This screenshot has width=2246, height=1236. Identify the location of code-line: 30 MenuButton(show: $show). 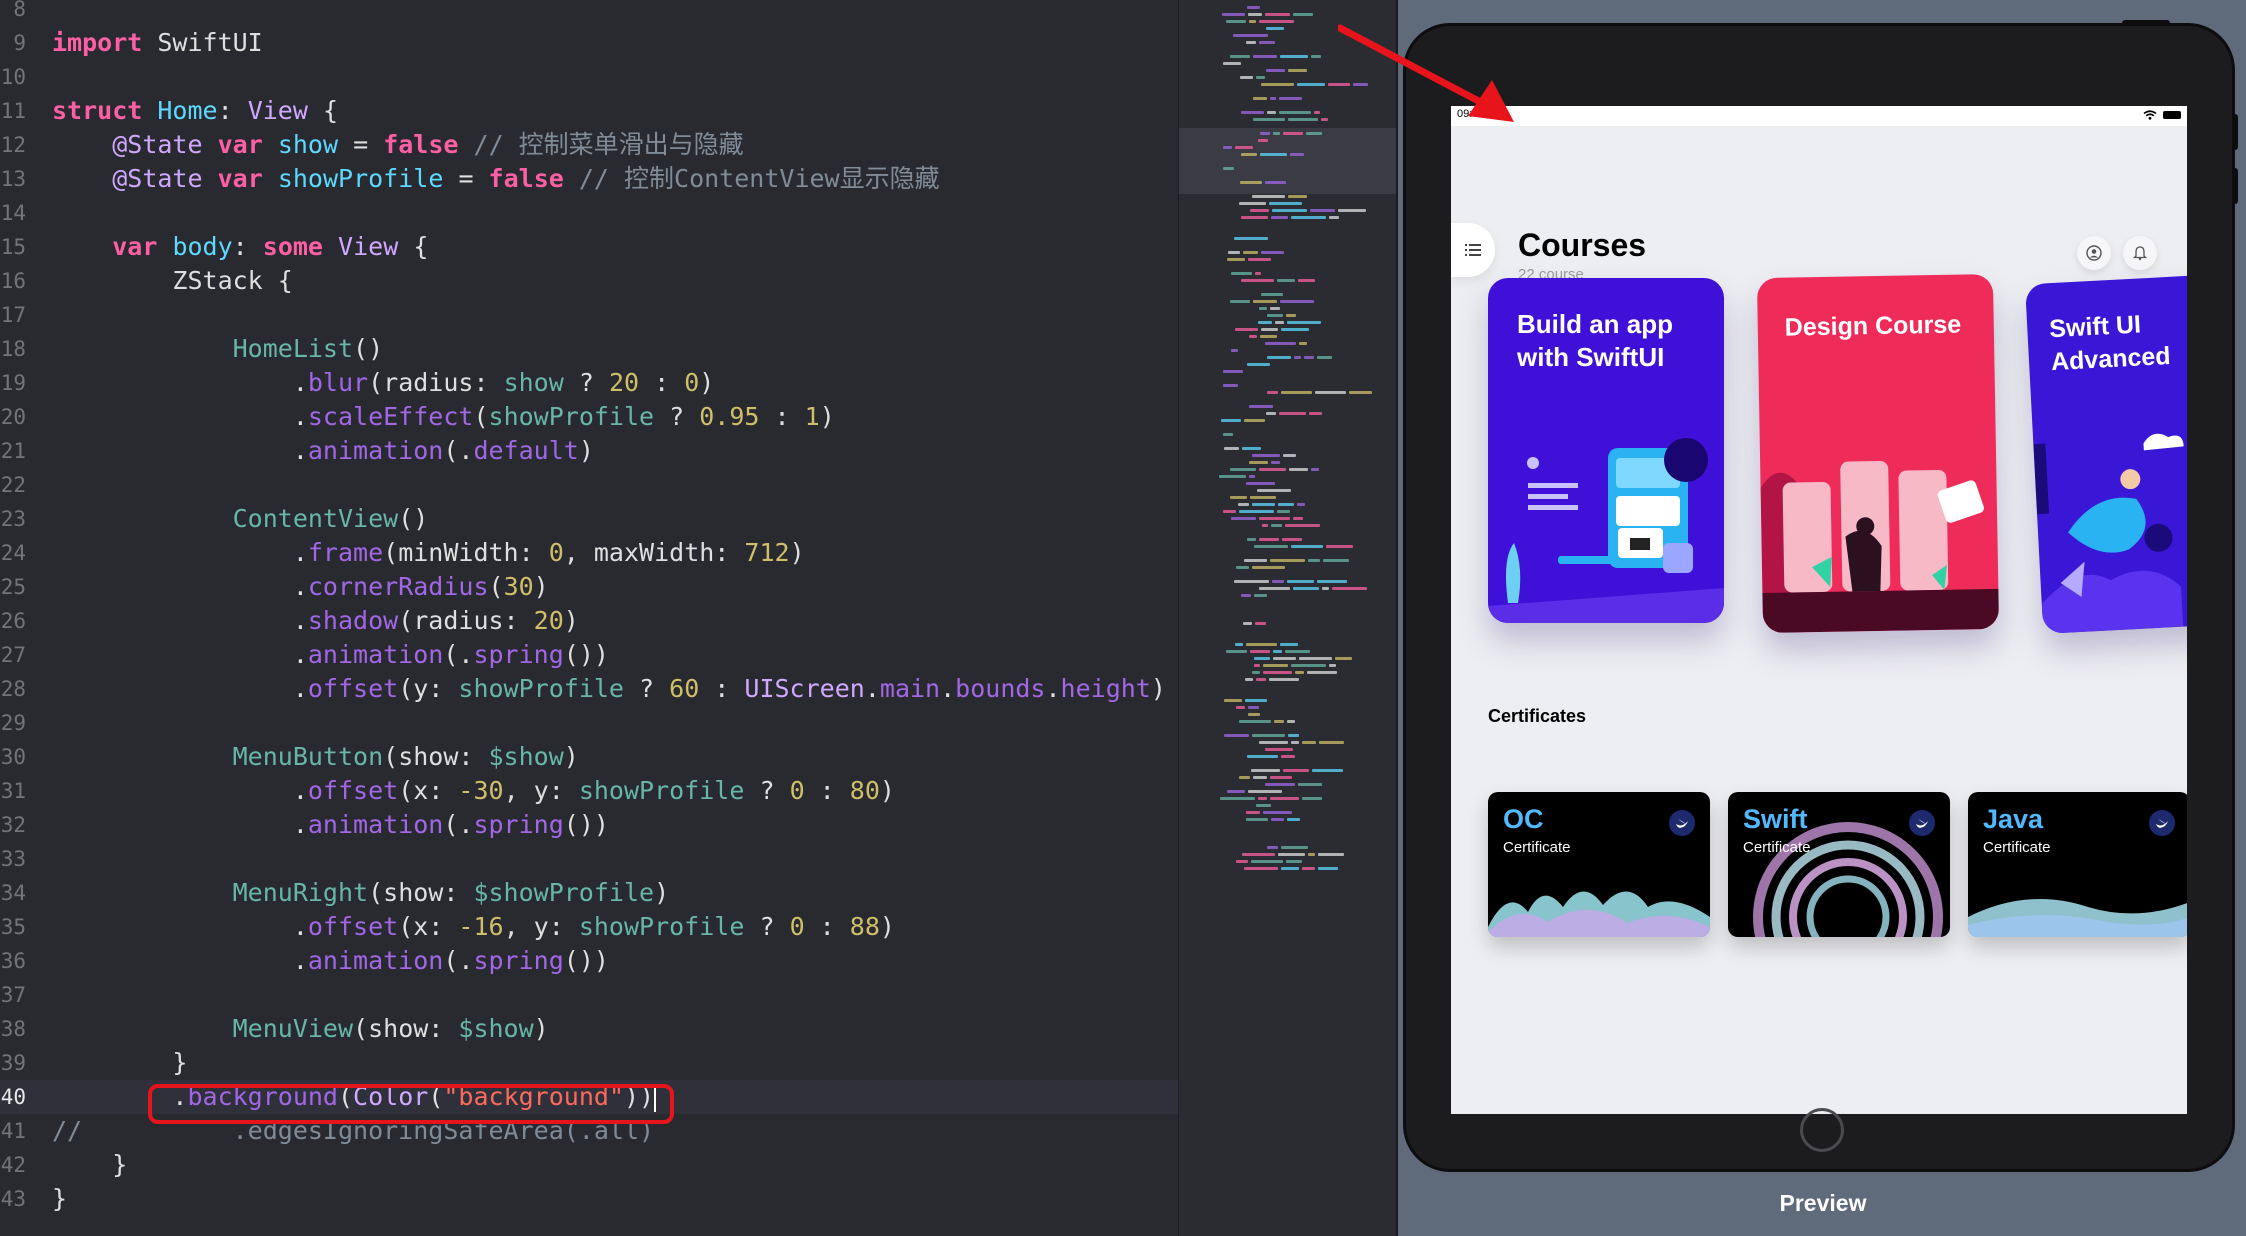
(589, 757).